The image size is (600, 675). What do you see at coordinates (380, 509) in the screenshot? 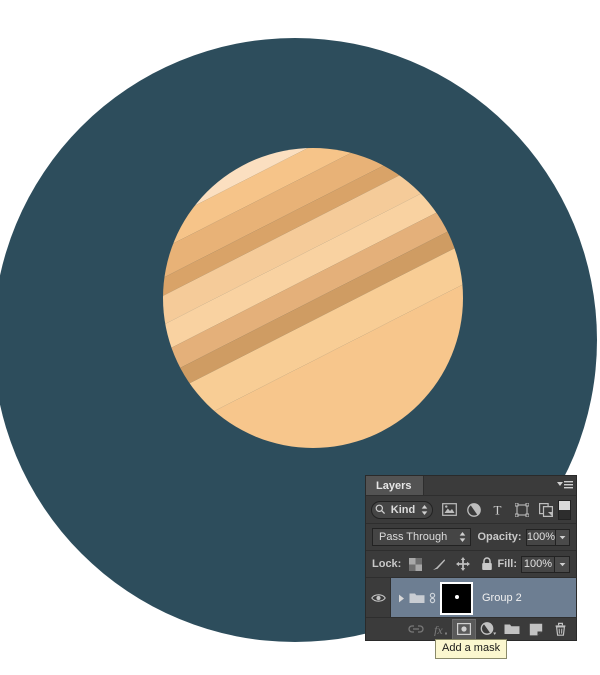
I see `search-icon` at bounding box center [380, 509].